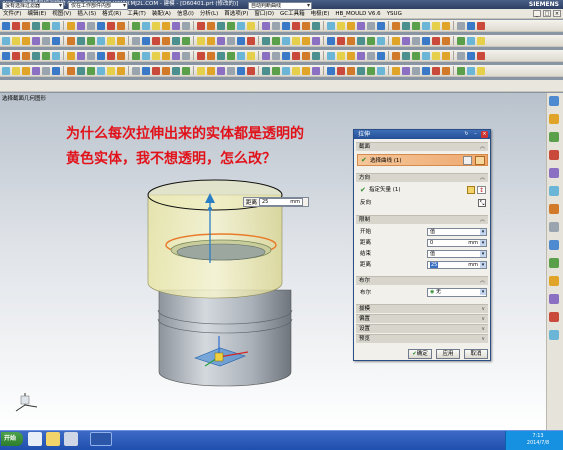  What do you see at coordinates (320, 13) in the screenshot?
I see `menu-electrode: 电极(E)` at bounding box center [320, 13].